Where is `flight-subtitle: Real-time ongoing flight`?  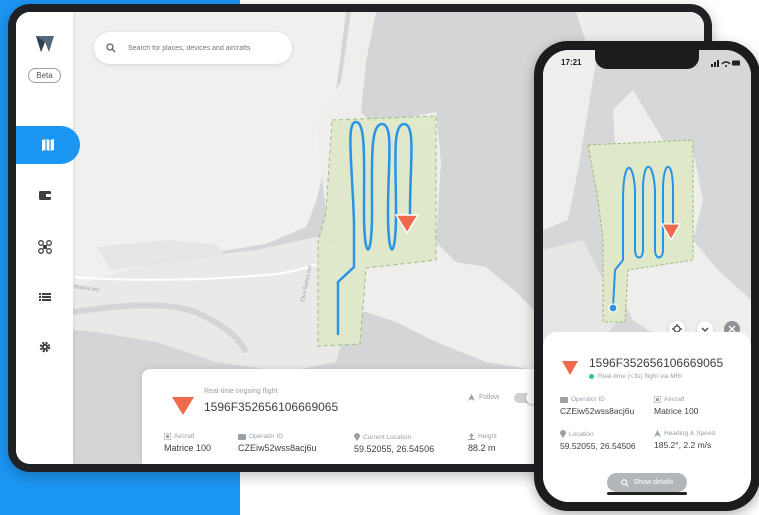 flight-subtitle: Real-time ongoing flight is located at coordinates (241, 391).